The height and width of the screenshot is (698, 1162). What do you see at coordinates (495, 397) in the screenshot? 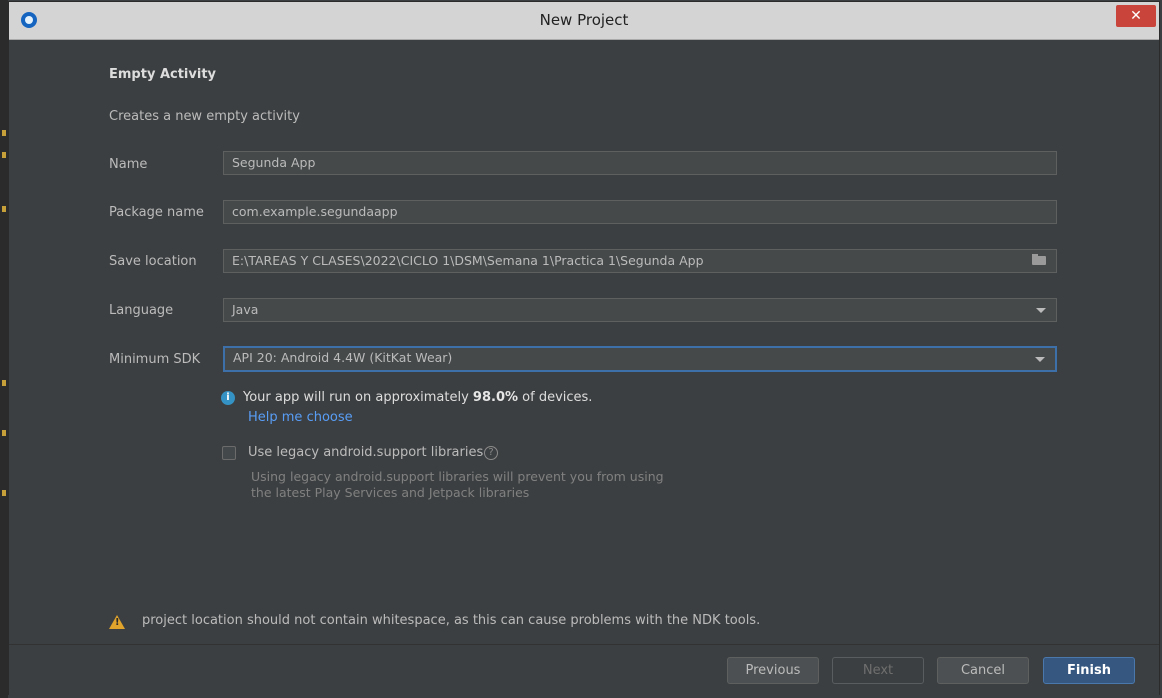
I see `coverage-percent: 98.0%` at bounding box center [495, 397].